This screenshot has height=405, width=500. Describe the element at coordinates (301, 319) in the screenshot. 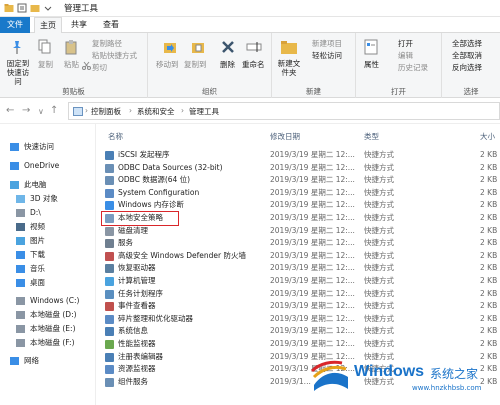

I see `file-row: 碎片整理和优化驱动器 2019/3/19 星期二 12:... 快捷方式 2 KB` at that location.